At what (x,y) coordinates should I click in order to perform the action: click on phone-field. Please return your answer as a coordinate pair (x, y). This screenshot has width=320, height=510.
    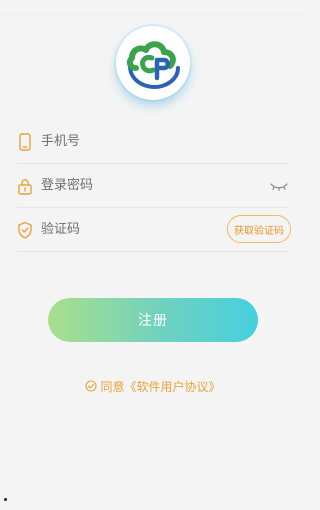
    Looking at the image, I should click on (153, 142).